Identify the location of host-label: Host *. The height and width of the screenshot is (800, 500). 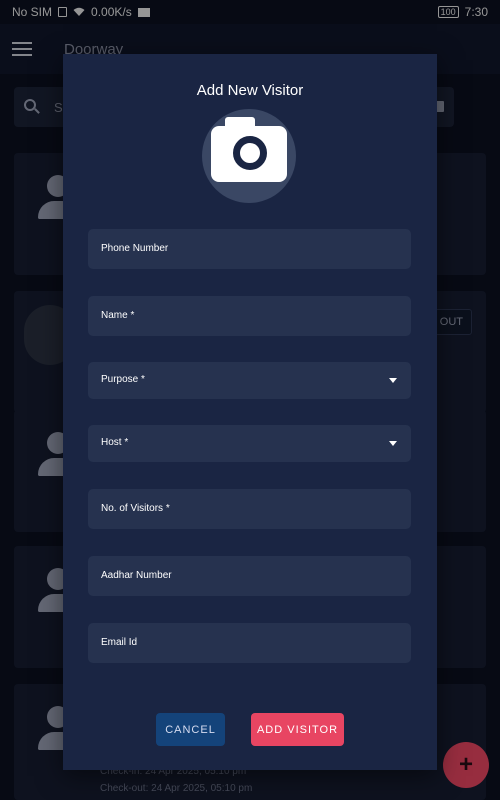
(115, 442).